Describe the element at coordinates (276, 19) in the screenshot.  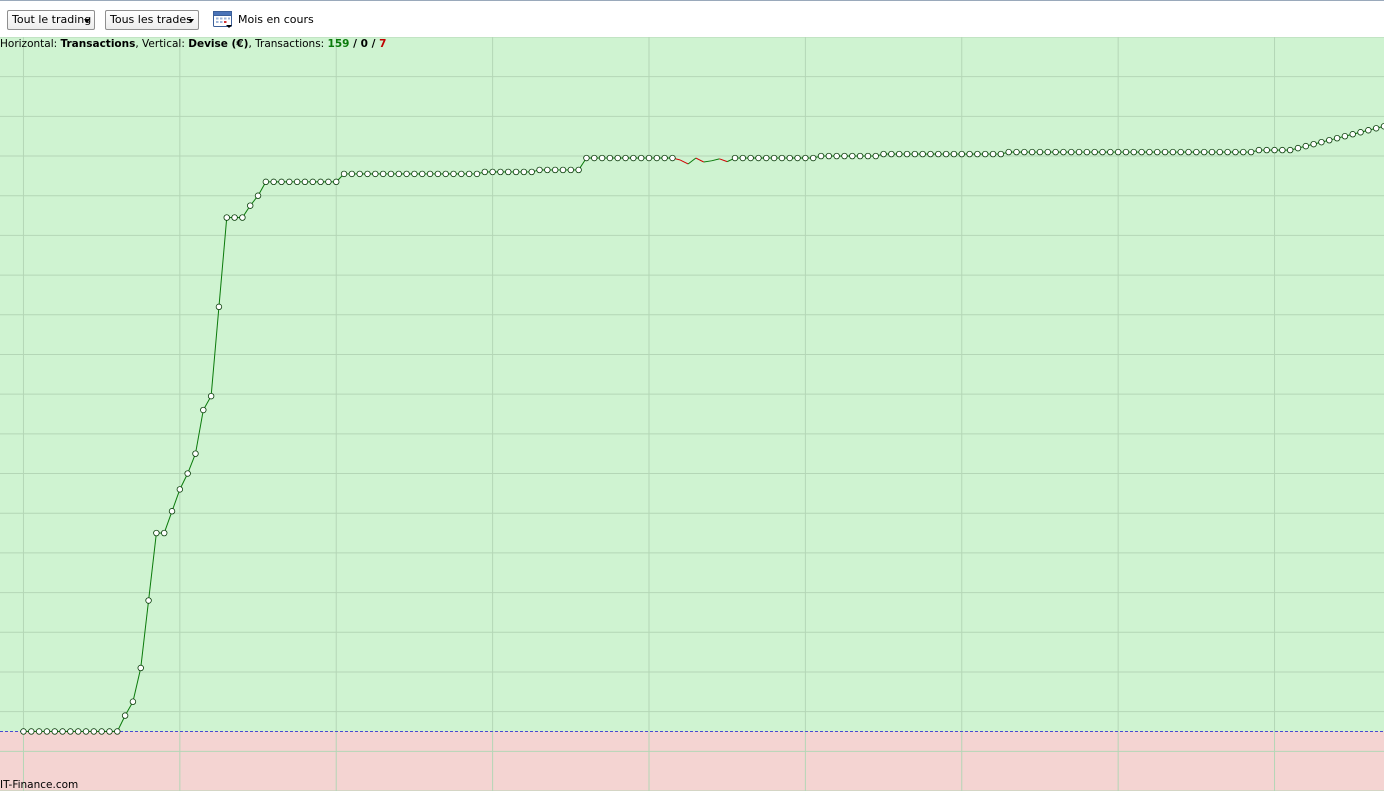
I see `period-label: Mois en cours` at that location.